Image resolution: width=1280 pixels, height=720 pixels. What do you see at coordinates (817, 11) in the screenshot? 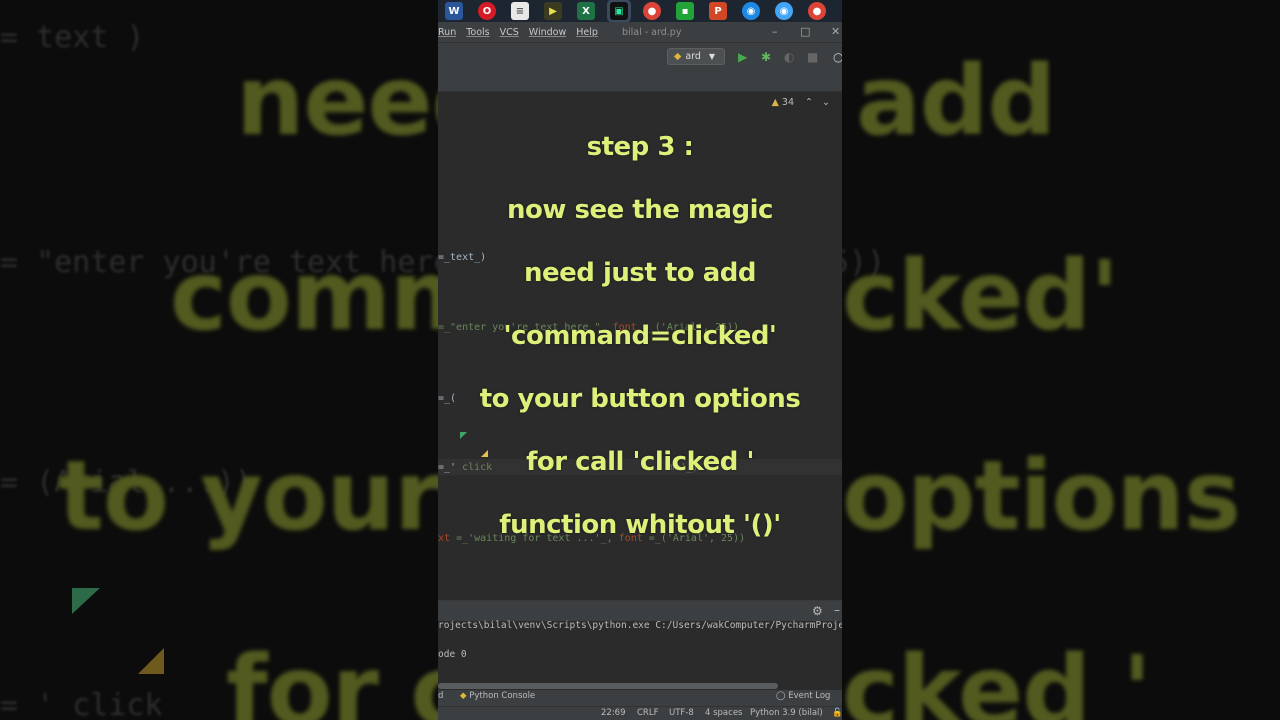
I see `chrome2-icon: ●` at bounding box center [817, 11].